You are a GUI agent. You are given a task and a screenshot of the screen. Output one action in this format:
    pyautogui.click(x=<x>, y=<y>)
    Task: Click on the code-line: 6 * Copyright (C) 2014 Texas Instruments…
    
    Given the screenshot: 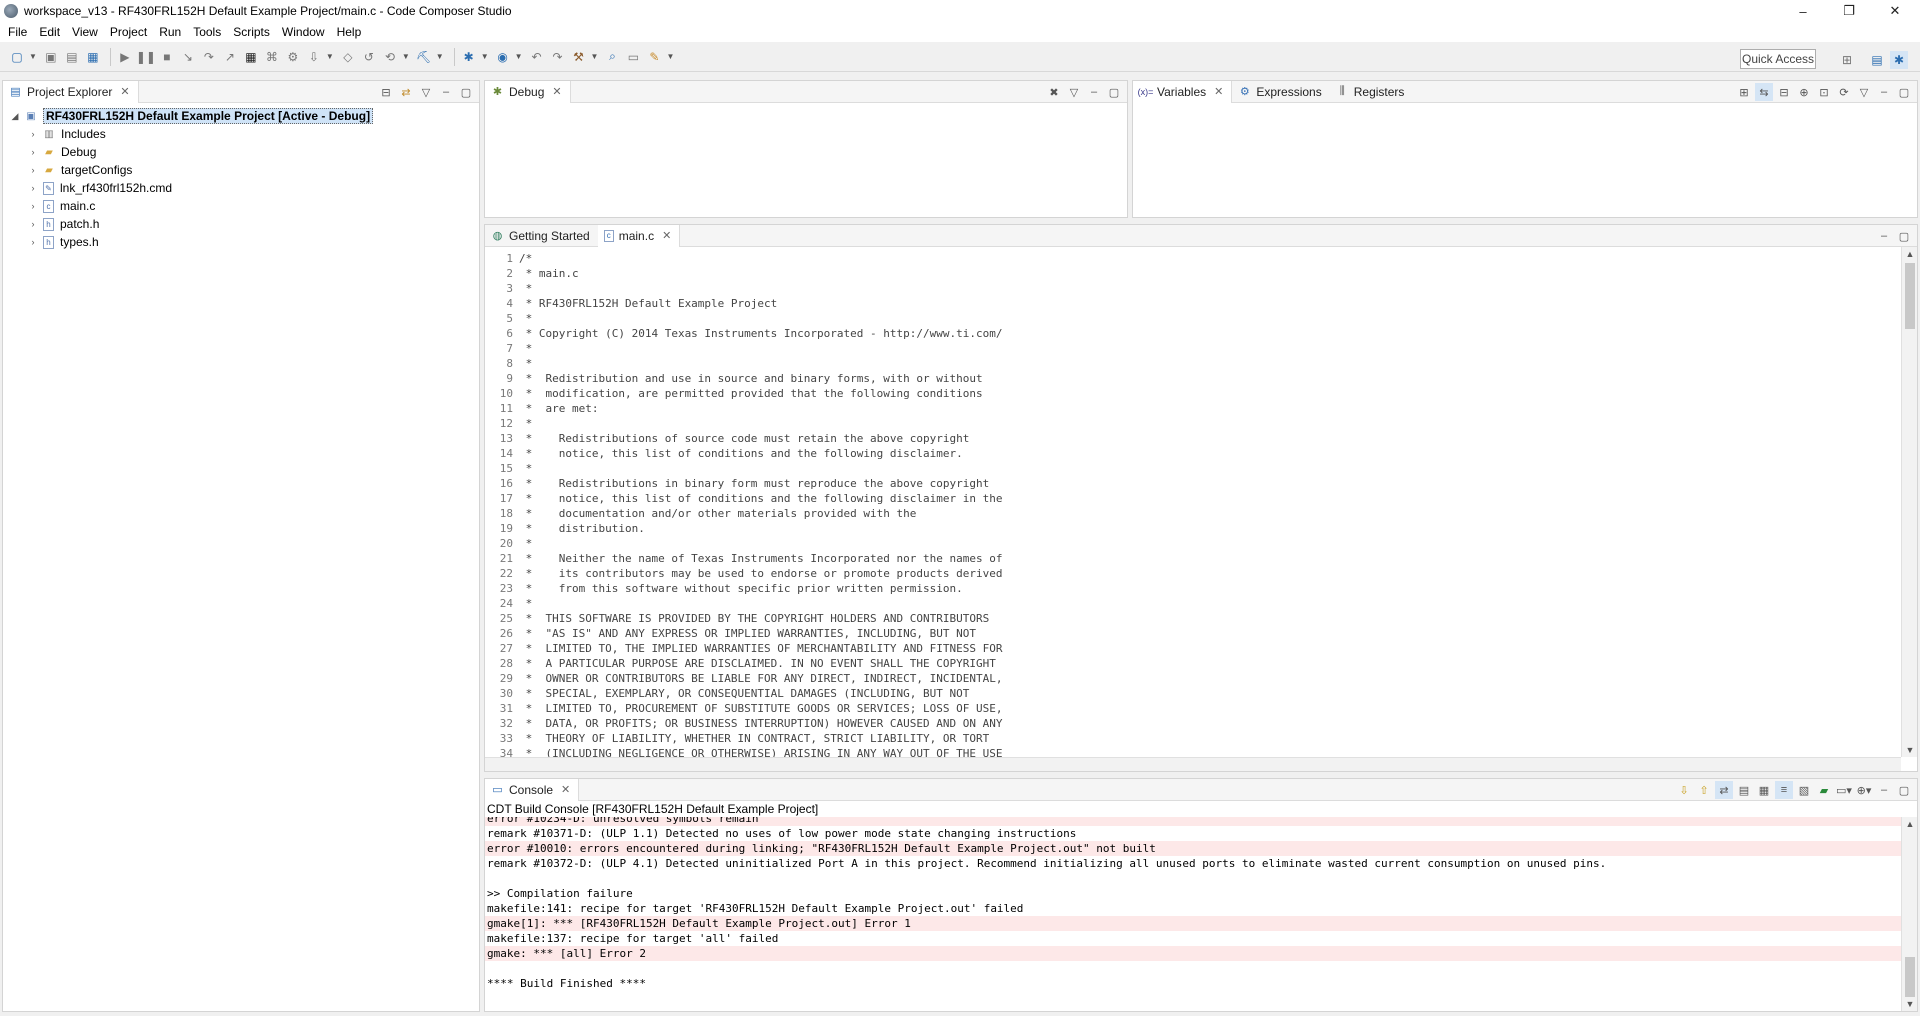 What is the action you would take?
    pyautogui.click(x=743, y=333)
    